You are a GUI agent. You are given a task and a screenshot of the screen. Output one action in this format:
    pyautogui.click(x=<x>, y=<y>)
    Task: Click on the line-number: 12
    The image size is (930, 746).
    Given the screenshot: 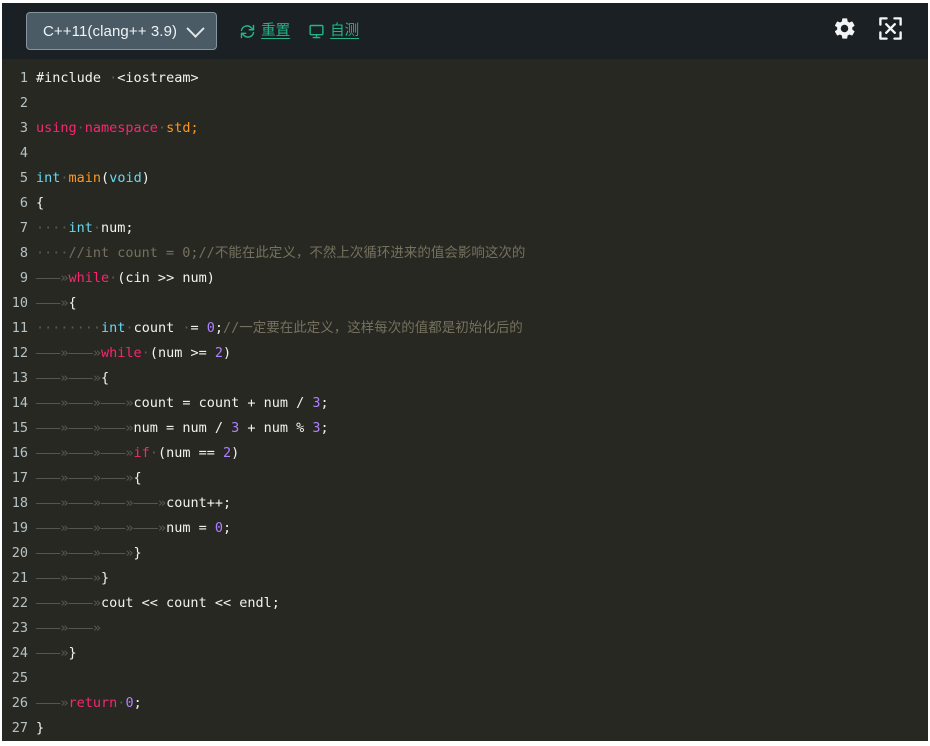 What is the action you would take?
    pyautogui.click(x=19, y=353)
    